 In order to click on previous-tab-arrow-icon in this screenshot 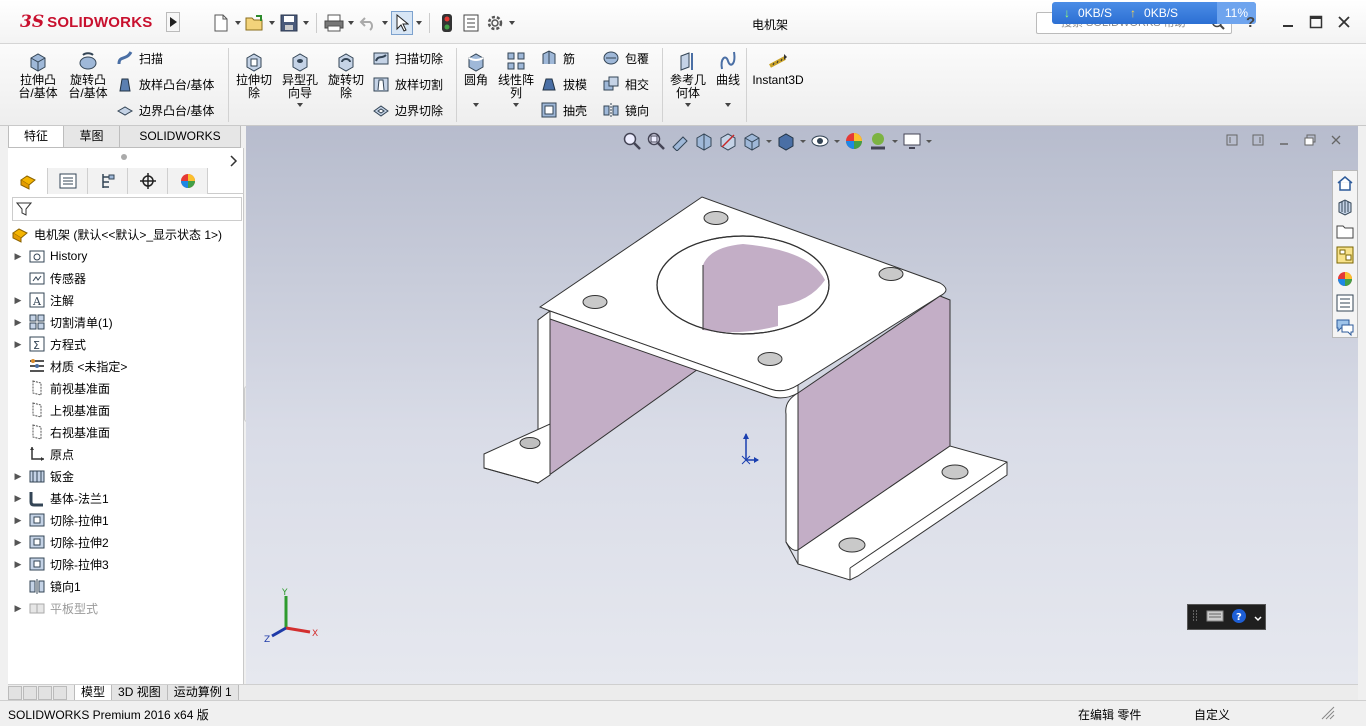, I will do `click(30, 692)`.